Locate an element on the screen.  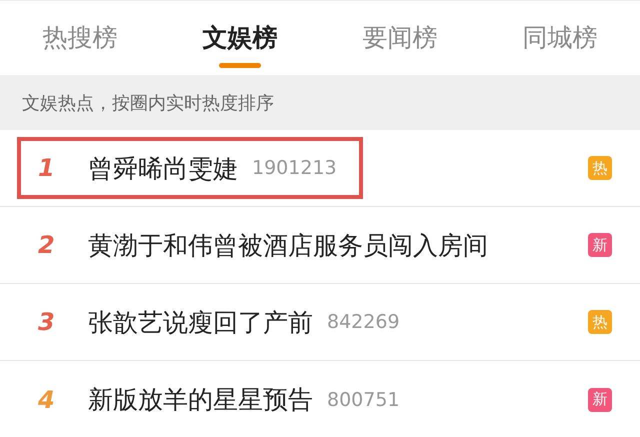
topic-title: 曾舜晞尚雯婕 is located at coordinates (163, 168).